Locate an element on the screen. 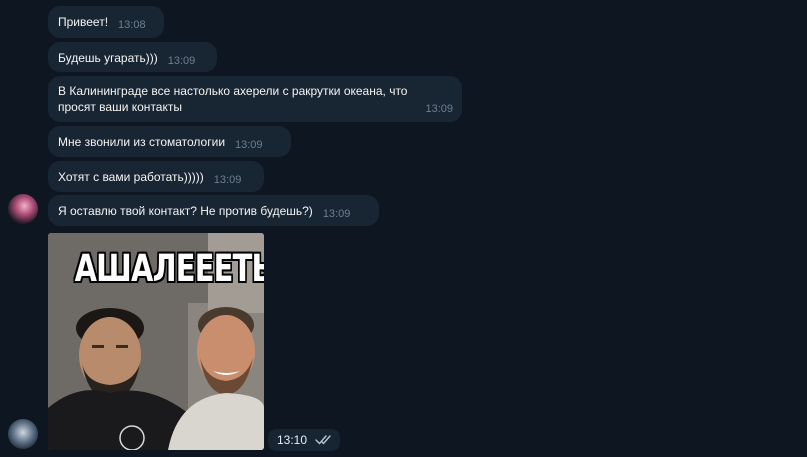  incoming-message: Будешь угарать))) 13:09 is located at coordinates (132, 57).